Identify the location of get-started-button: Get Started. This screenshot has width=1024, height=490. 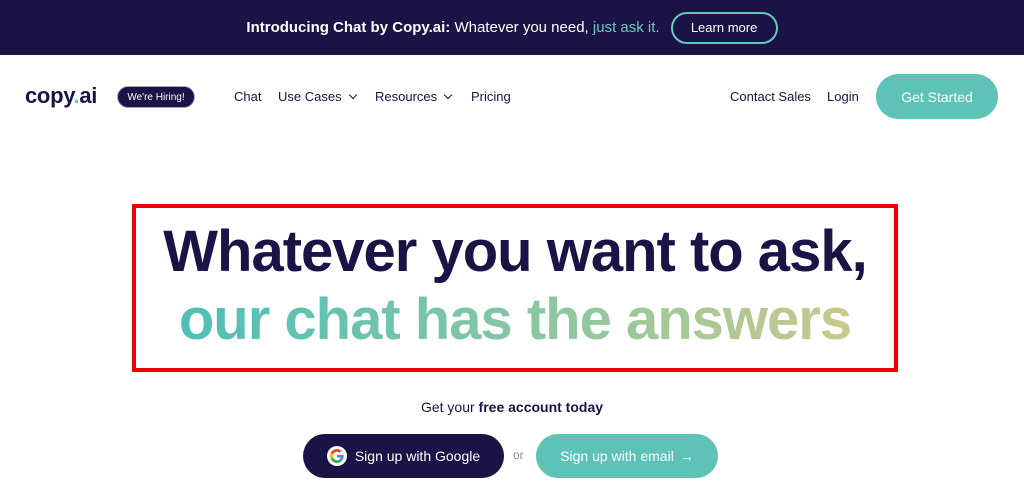
(937, 96).